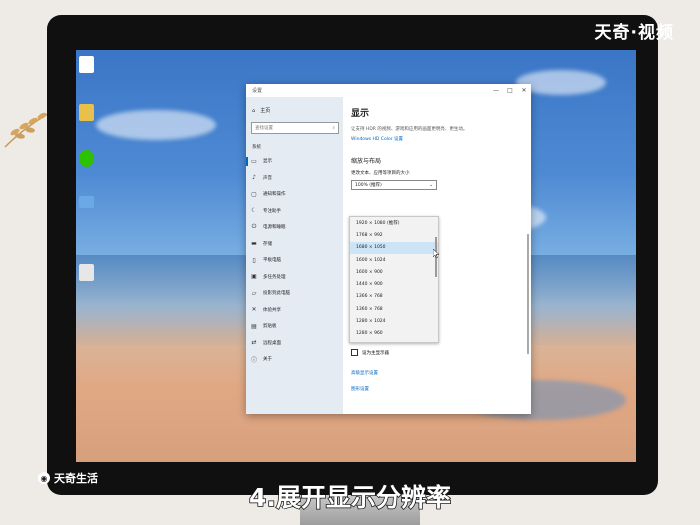  Describe the element at coordinates (394, 284) in the screenshot. I see `resolution-option: 1440 × 900` at that location.